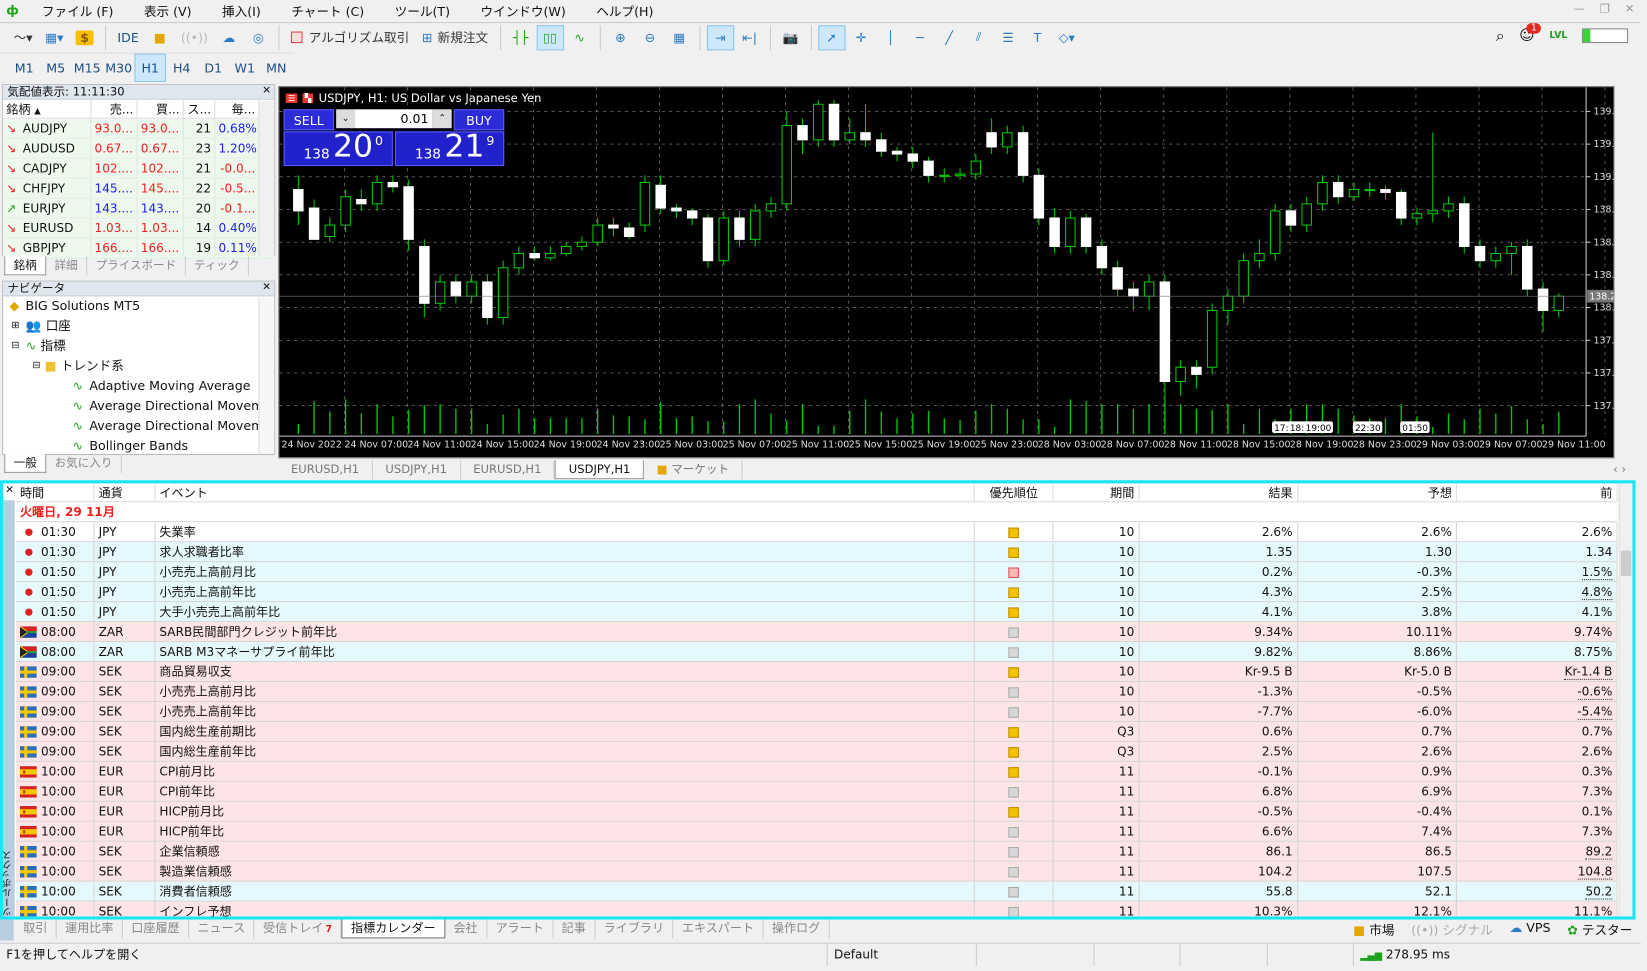 The height and width of the screenshot is (971, 1647). I want to click on timeframe-h4: H4, so click(182, 68).